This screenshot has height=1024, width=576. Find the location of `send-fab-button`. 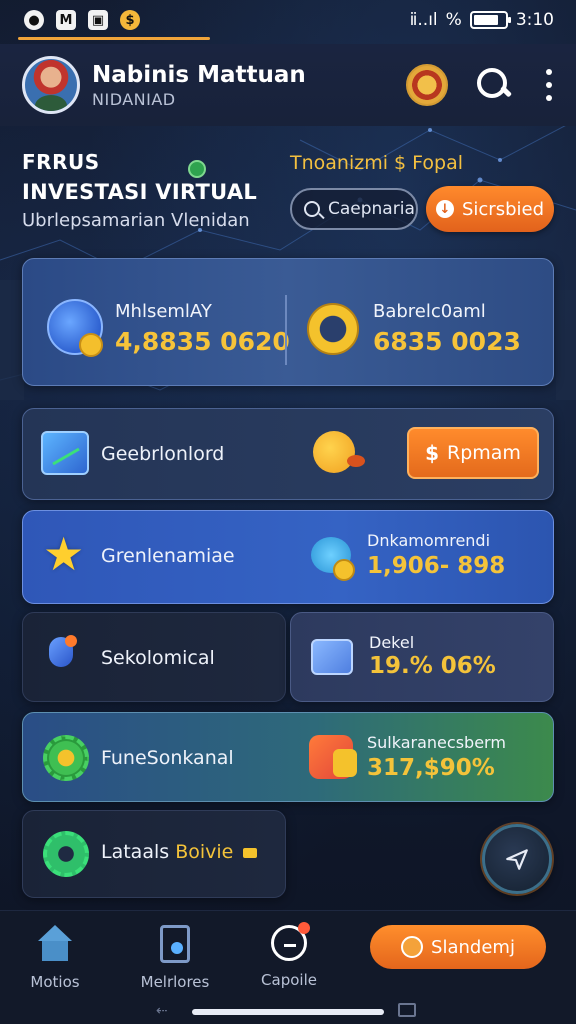

send-fab-button is located at coordinates (517, 859).